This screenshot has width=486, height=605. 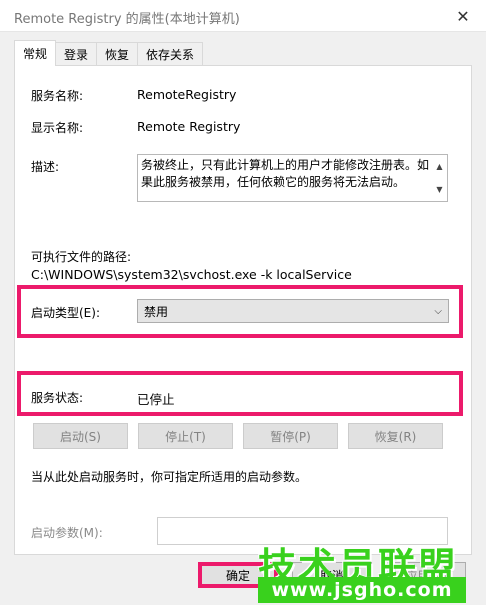 I want to click on stop-button: 停止(T), so click(x=185, y=436).